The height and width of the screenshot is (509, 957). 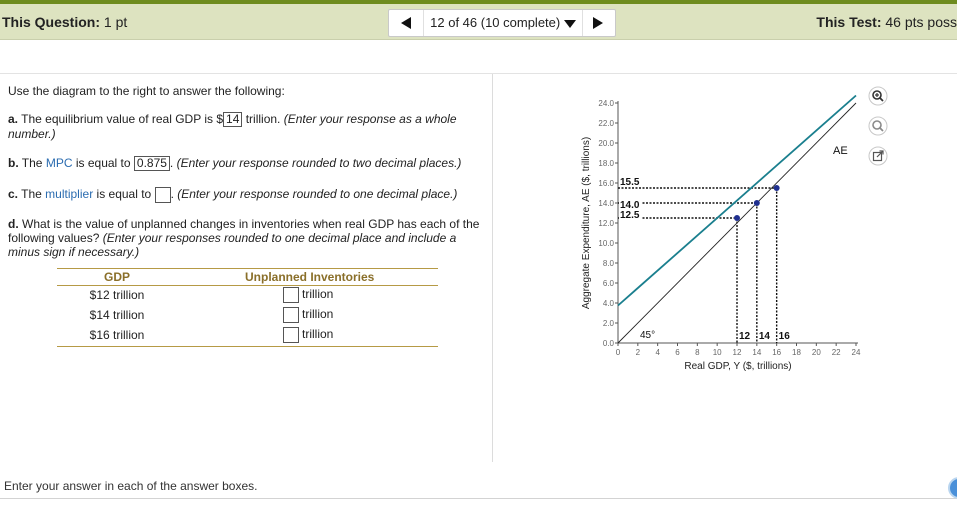 What do you see at coordinates (586, 223) in the screenshot?
I see `y-axis-label: Aggregate Expenditure, AE ($, trillions)` at bounding box center [586, 223].